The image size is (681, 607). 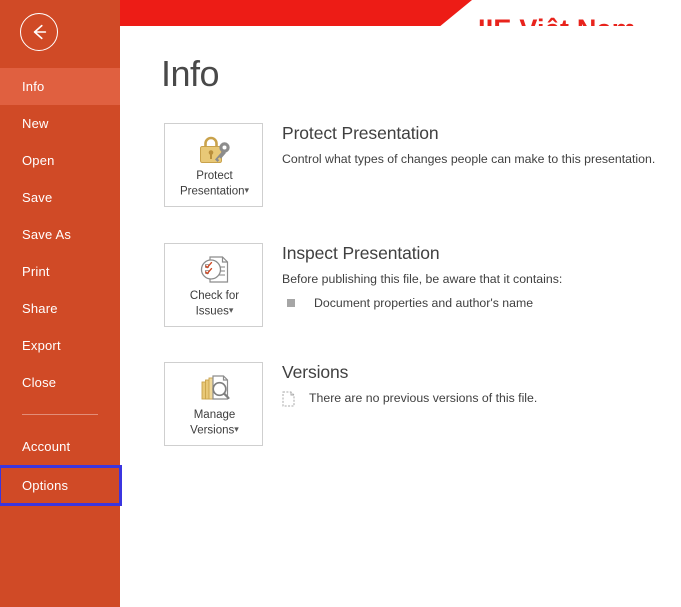 I want to click on back-arrow-icon, so click(x=39, y=32).